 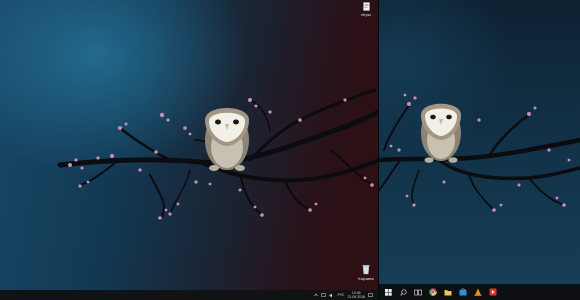 I want to click on chevron-up-icon, so click(x=316, y=295).